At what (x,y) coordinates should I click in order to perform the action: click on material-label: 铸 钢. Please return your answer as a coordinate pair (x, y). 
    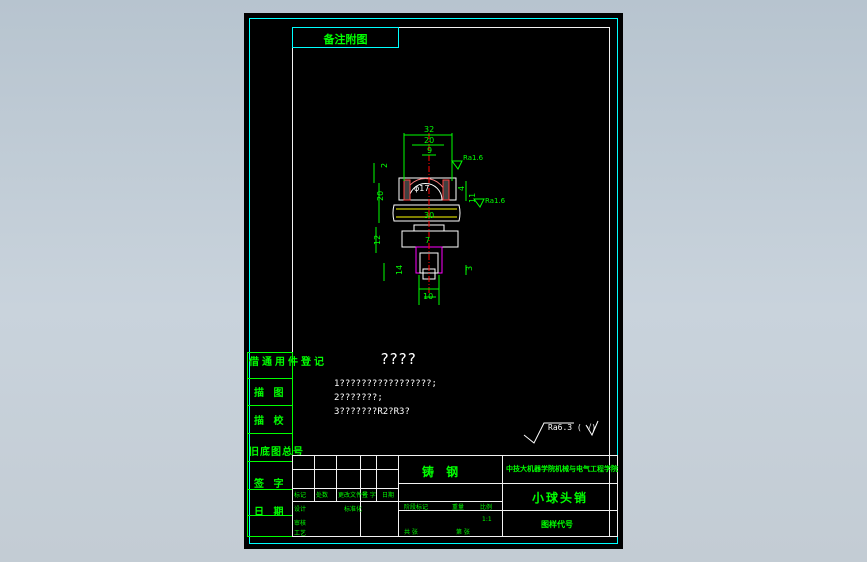
    Looking at the image, I should click on (442, 472).